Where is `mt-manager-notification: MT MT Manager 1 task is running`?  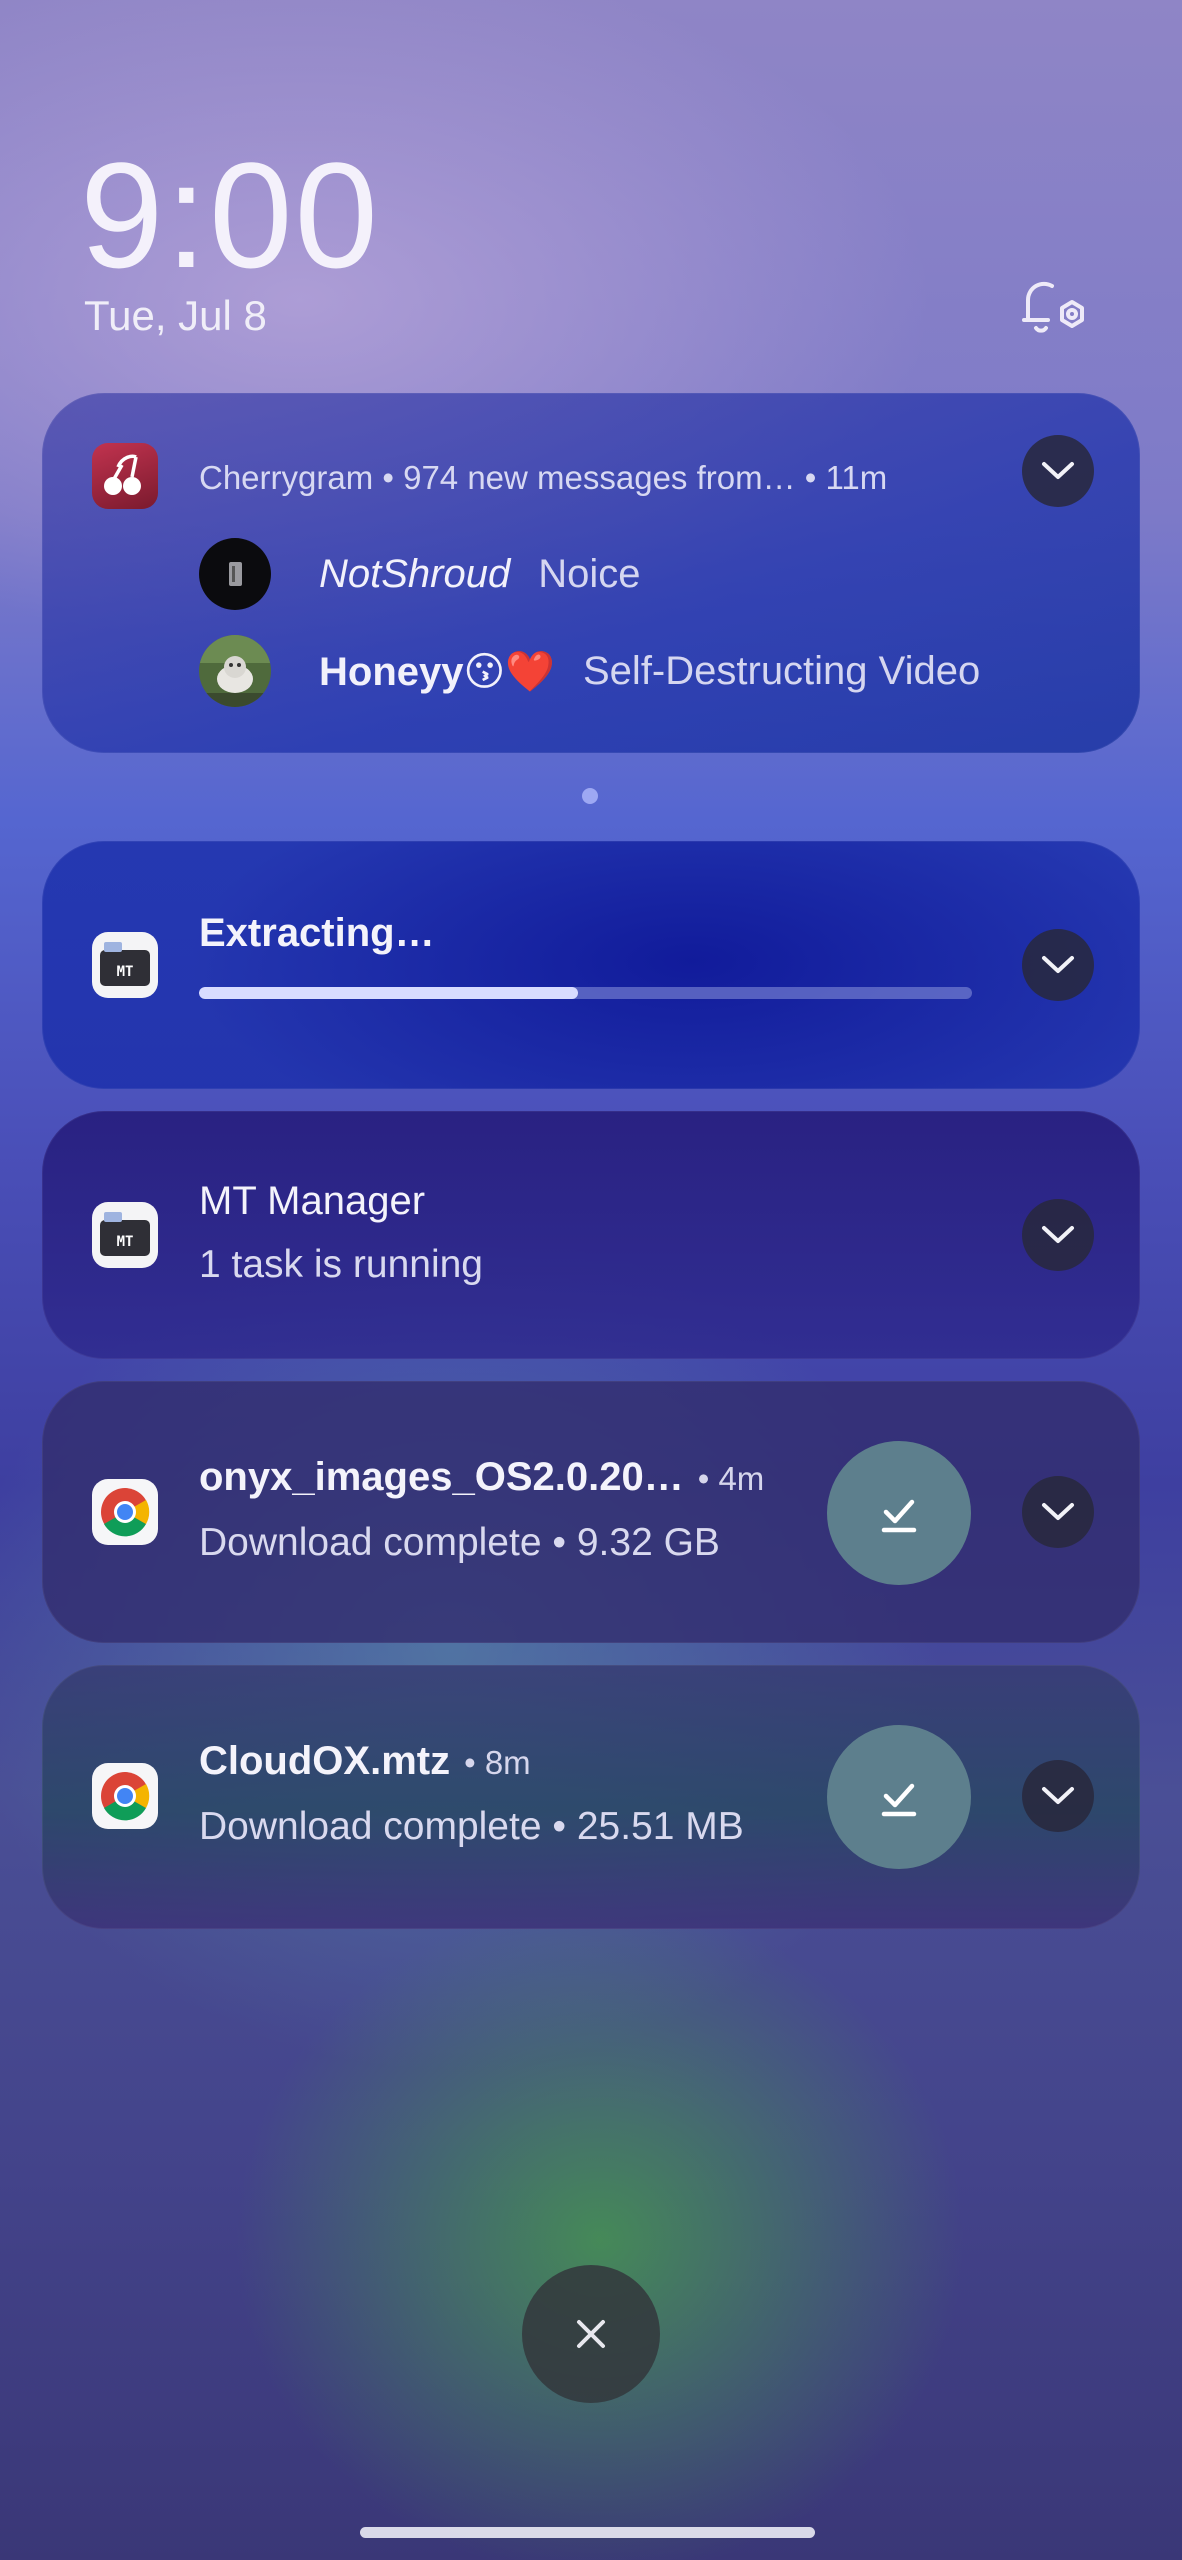
mt-manager-notification: MT MT Manager 1 task is running is located at coordinates (591, 1235).